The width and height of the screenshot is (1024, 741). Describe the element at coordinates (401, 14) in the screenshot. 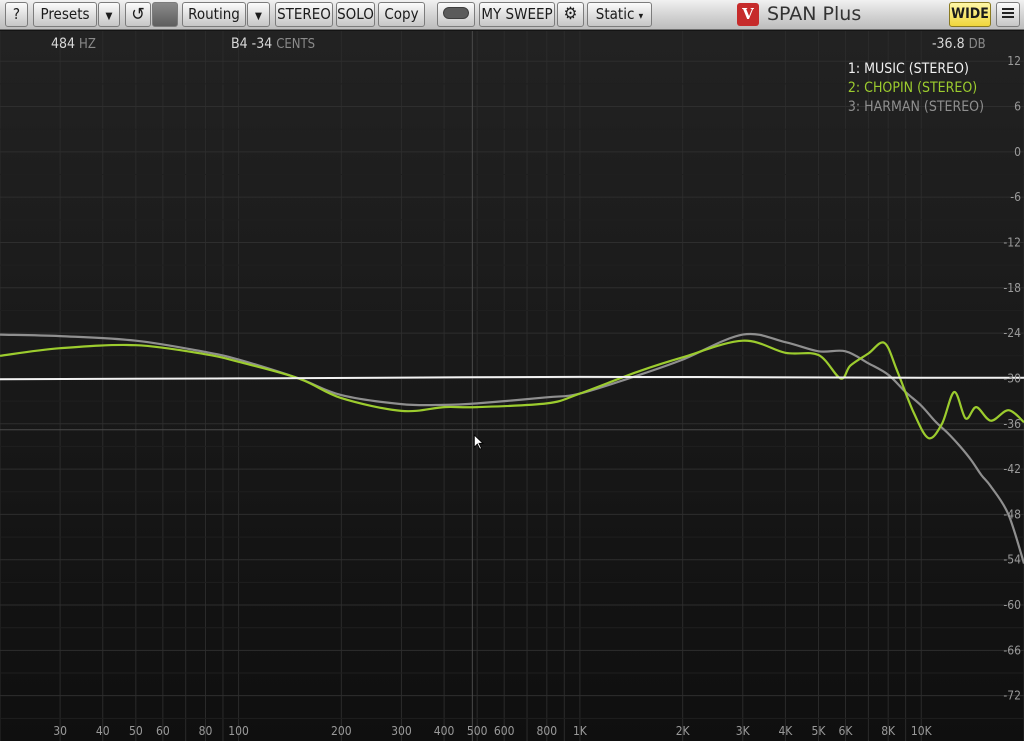

I see `copy-button: Copy` at that location.